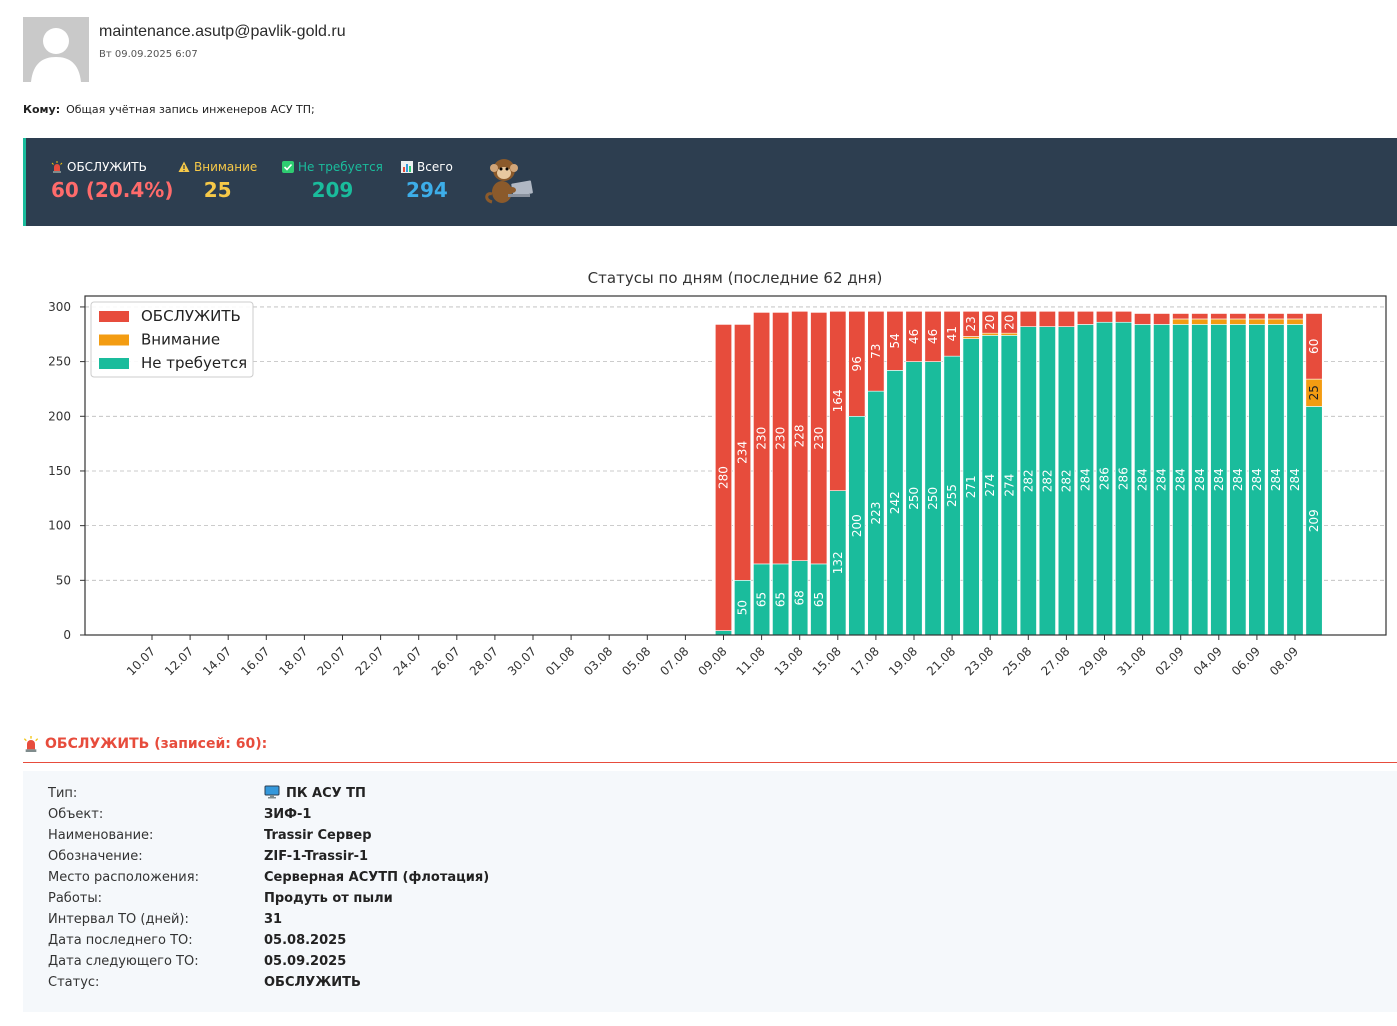 This screenshot has width=1397, height=1026. Describe the element at coordinates (75, 898) in the screenshot. I see `record-field-label: Работы:` at that location.